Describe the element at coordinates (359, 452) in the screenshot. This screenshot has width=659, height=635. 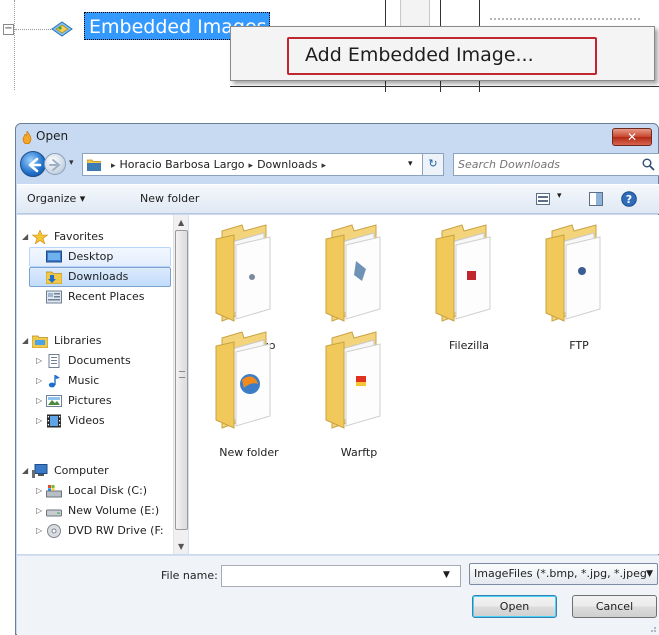
I see `file-name: Warftp` at that location.